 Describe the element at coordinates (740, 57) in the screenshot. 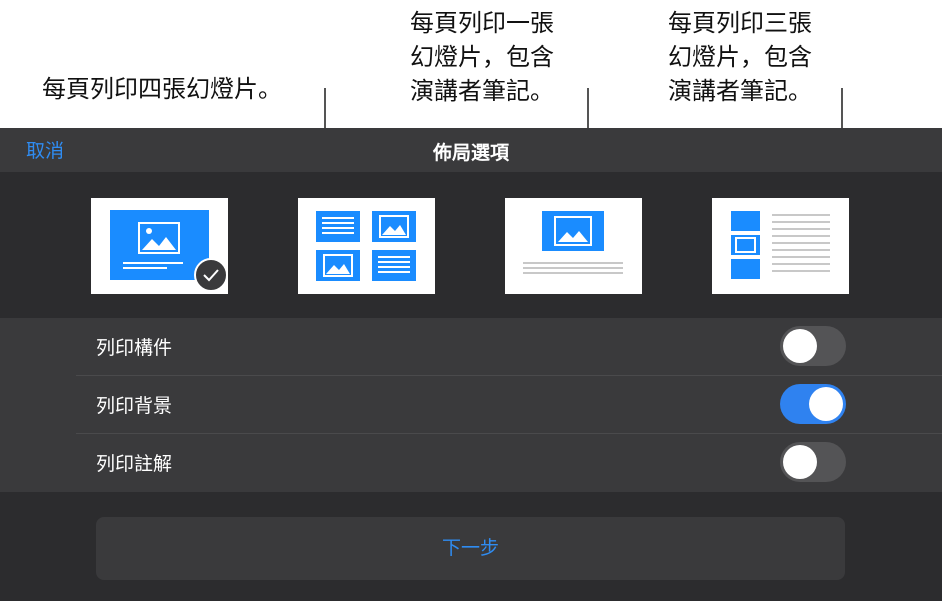

I see `callout-three-with-notes: 每頁列印三張 幻燈片，包含 演講者筆記。` at that location.